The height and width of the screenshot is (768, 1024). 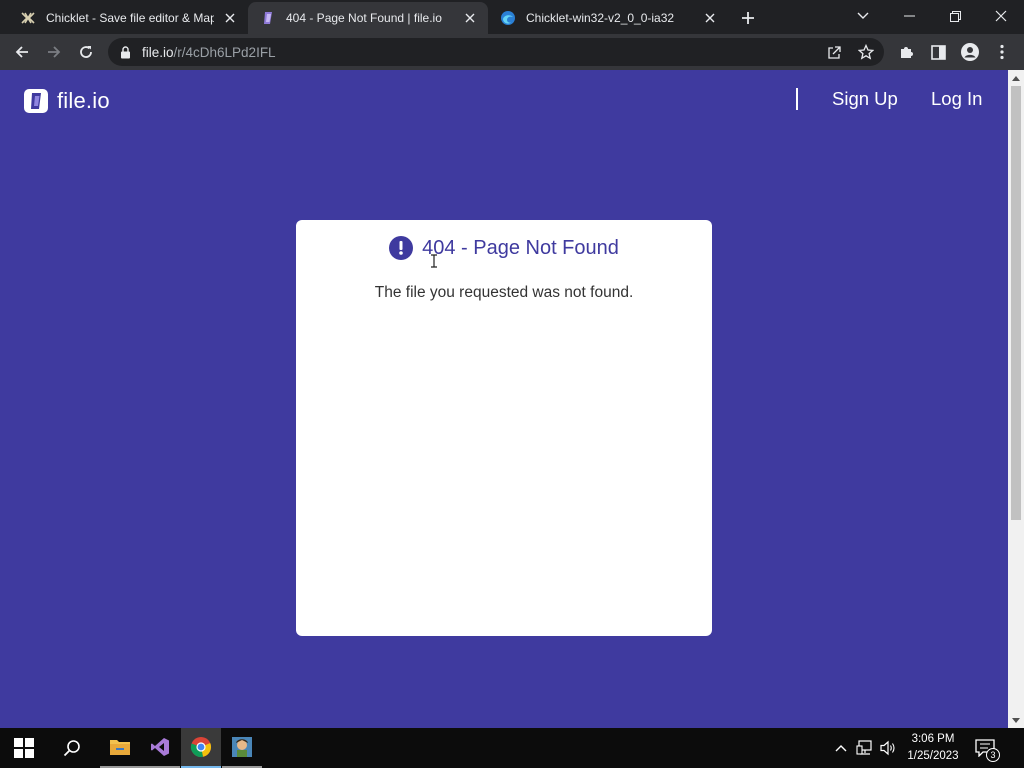 I want to click on tab-title: Chicklet-win32-v2_0_0-ia32, so click(x=600, y=18).